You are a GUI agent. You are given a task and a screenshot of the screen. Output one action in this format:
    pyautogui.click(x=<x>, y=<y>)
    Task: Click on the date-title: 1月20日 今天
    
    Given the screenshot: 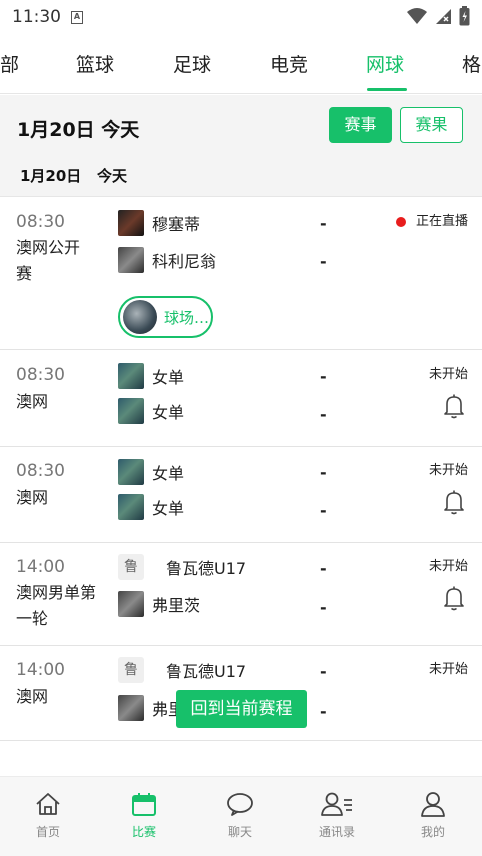 What is the action you would take?
    pyautogui.click(x=78, y=130)
    